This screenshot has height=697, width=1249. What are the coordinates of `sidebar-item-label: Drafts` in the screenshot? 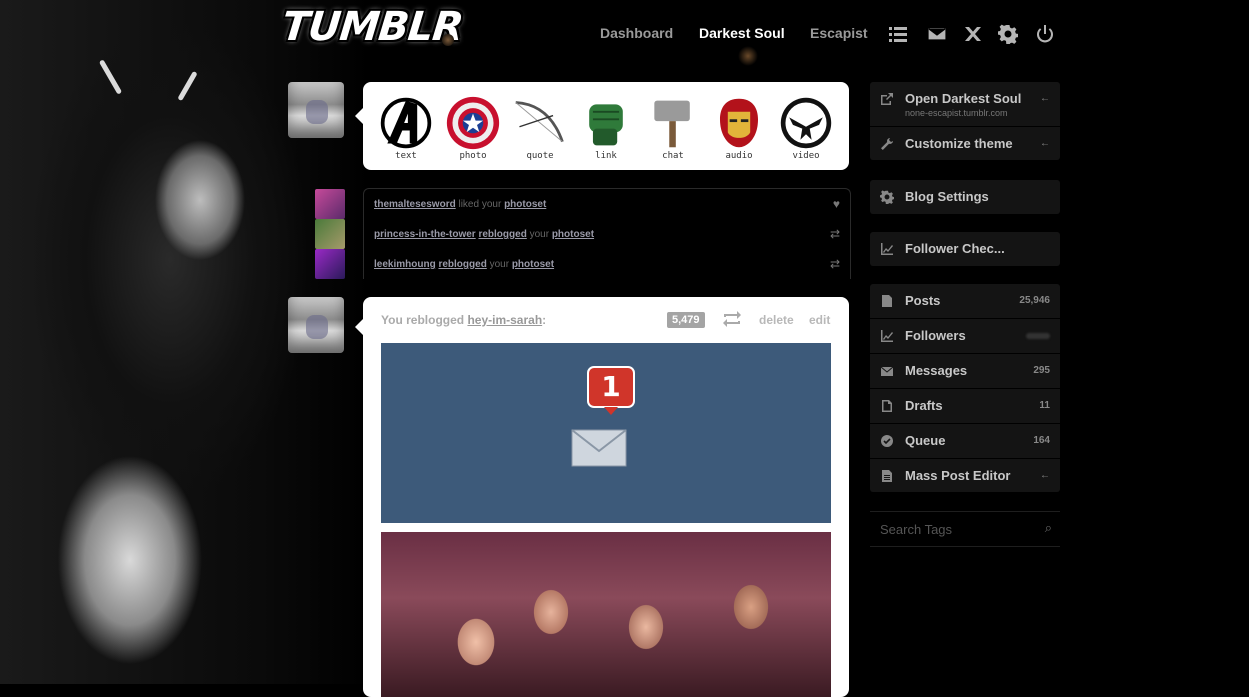 It's located at (924, 405).